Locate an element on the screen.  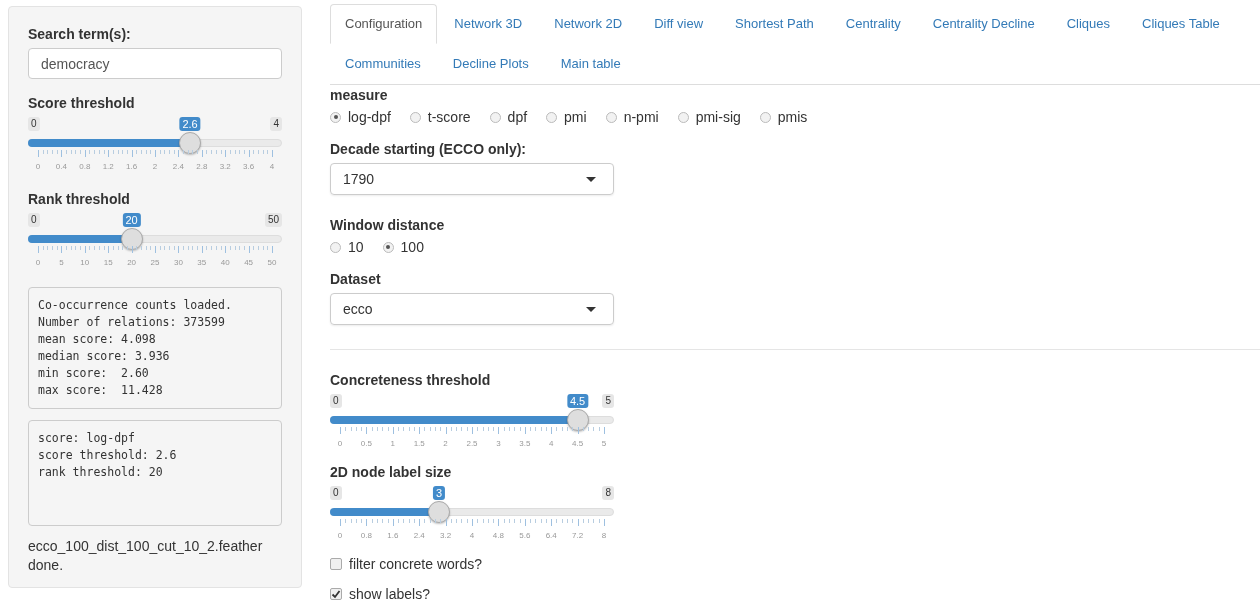
tab: Cliques Table is located at coordinates (1181, 24).